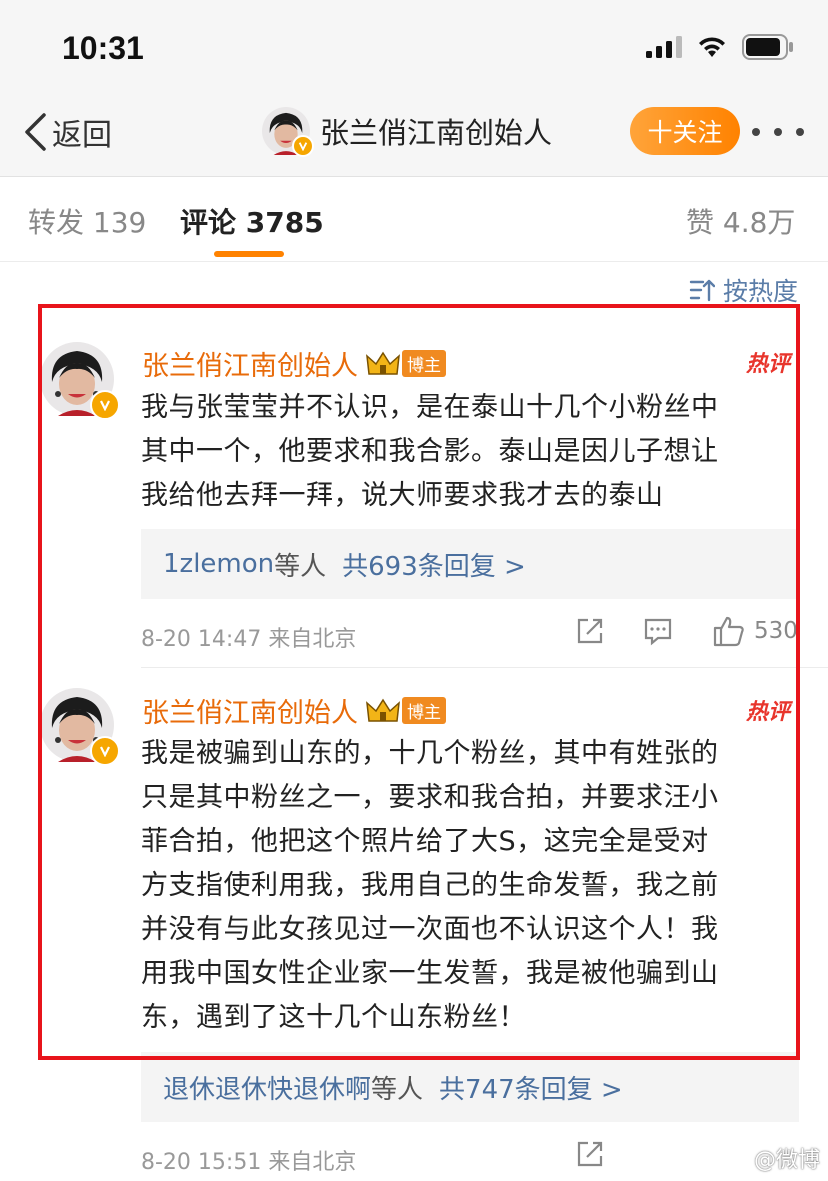  What do you see at coordinates (267, 1087) in the screenshot?
I see `reply-users: 退休退休快退休啊` at bounding box center [267, 1087].